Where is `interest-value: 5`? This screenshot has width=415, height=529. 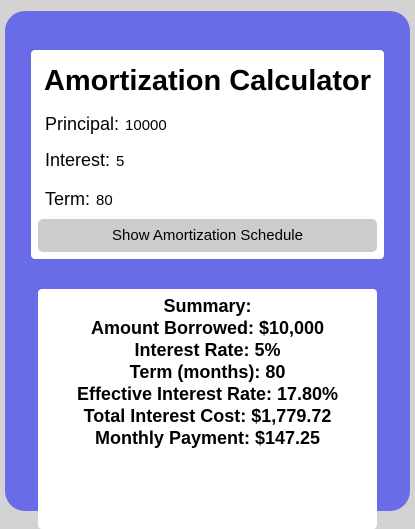 interest-value: 5 is located at coordinates (120, 161).